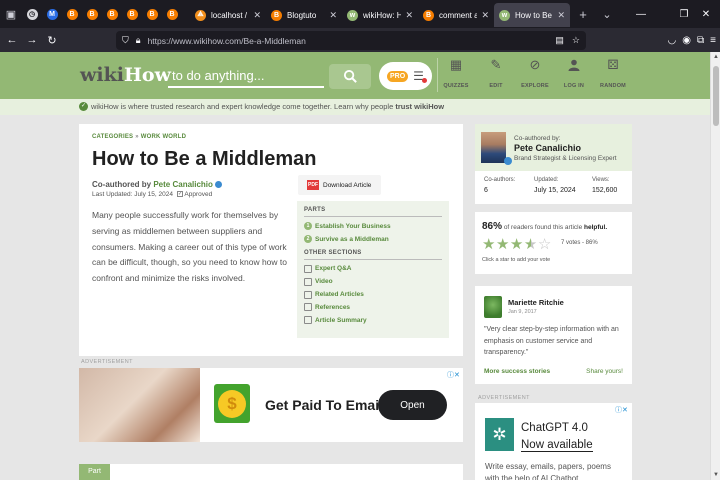 This screenshot has width=720, height=480. Describe the element at coordinates (456, 75) in the screenshot. I see `nav-quizzes: ▦ QUIZZES` at that location.